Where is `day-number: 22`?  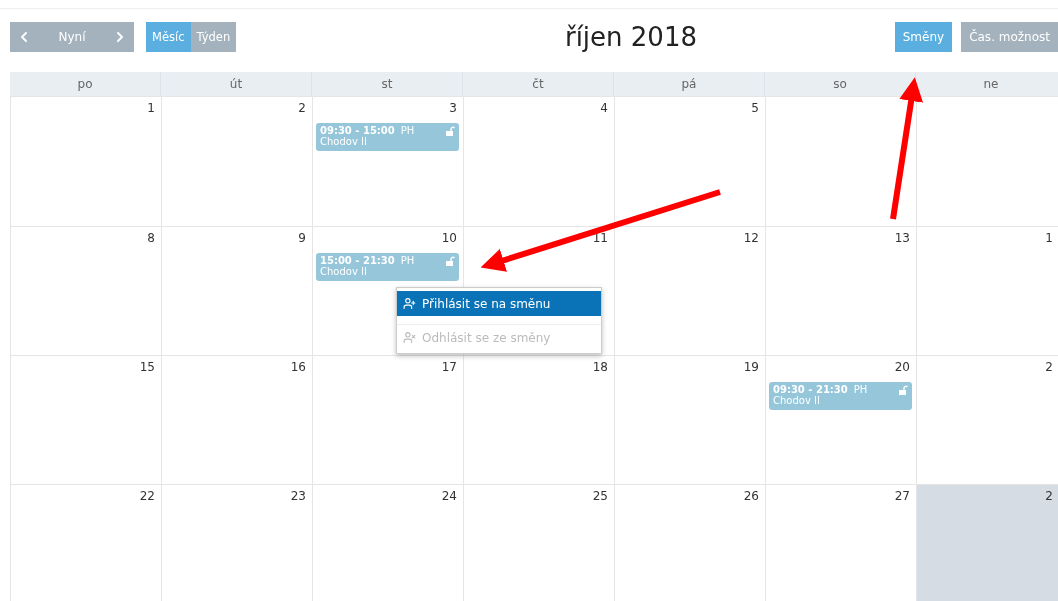 day-number: 22 is located at coordinates (147, 496).